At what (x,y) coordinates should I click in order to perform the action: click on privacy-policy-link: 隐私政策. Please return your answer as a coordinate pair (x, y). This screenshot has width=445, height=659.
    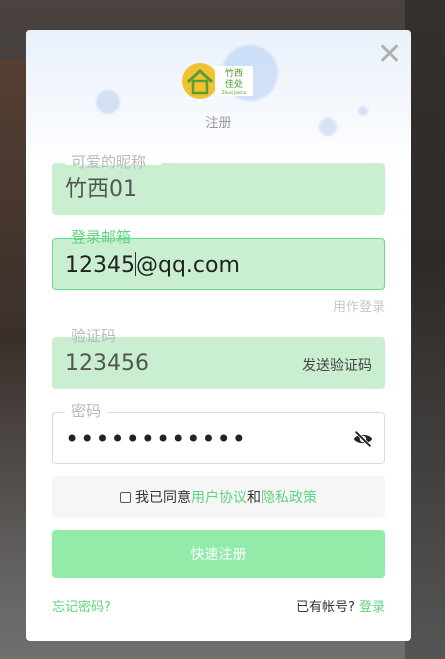
    Looking at the image, I should click on (289, 497).